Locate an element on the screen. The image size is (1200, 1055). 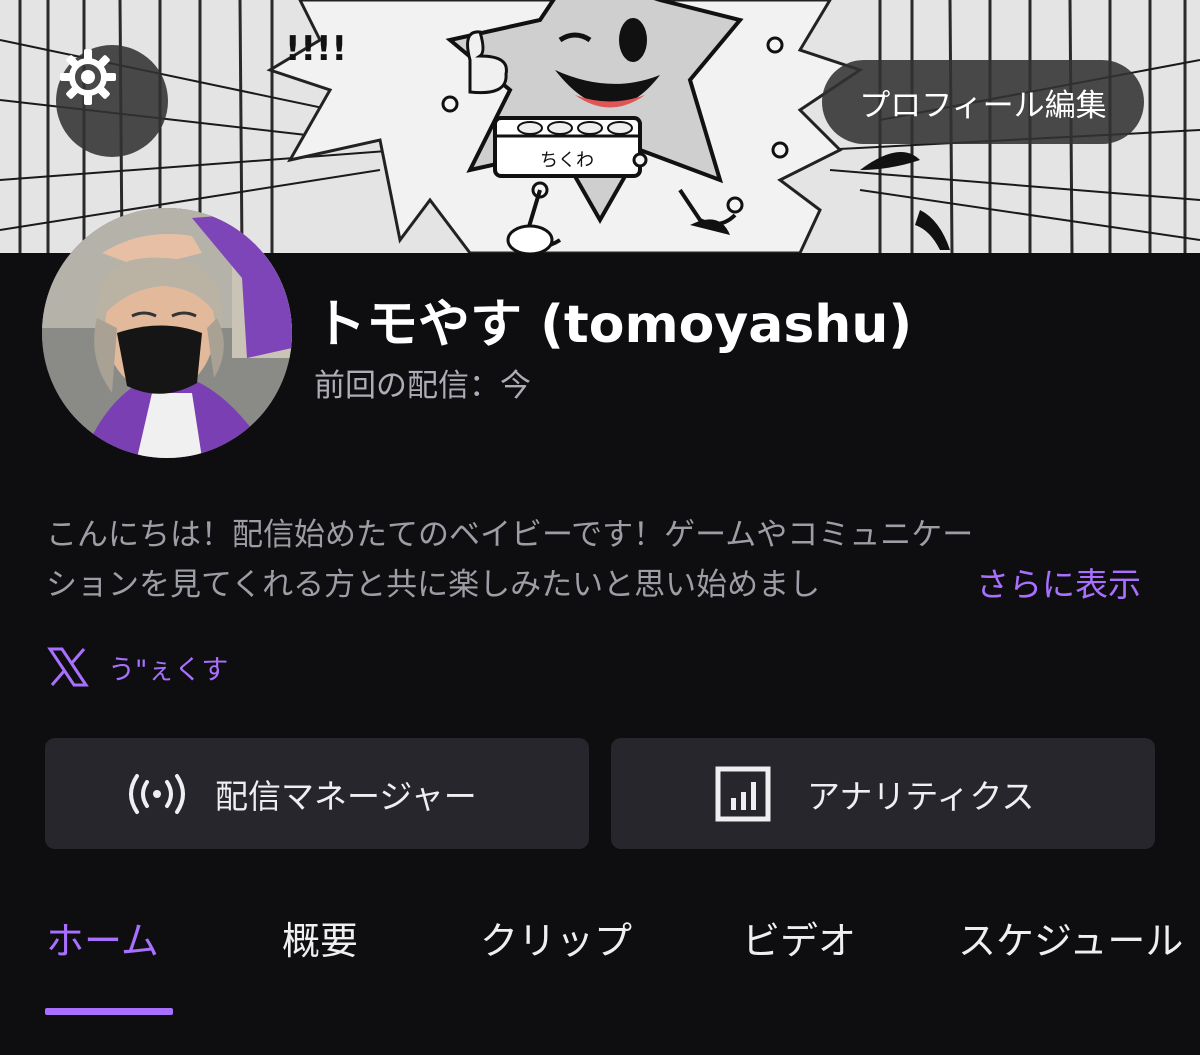
edit-profile-button: プロフィール編集 is located at coordinates (983, 102).